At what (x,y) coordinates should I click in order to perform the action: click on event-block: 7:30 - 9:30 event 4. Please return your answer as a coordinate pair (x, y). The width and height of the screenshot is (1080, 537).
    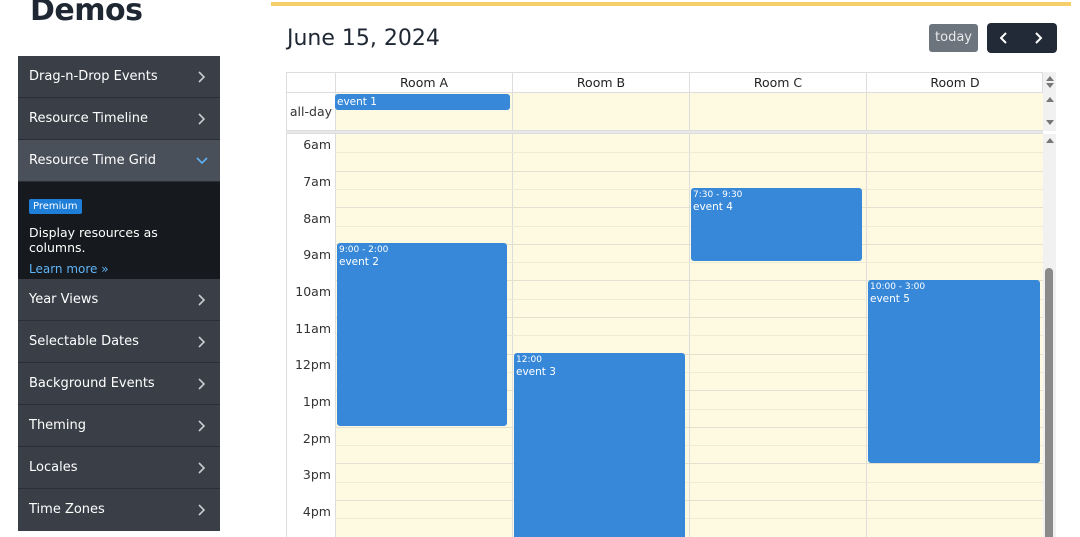
    Looking at the image, I should click on (776, 224).